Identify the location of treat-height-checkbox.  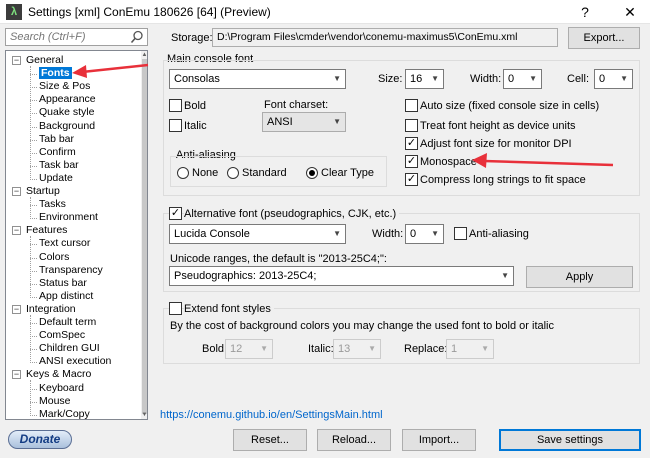
(411, 125).